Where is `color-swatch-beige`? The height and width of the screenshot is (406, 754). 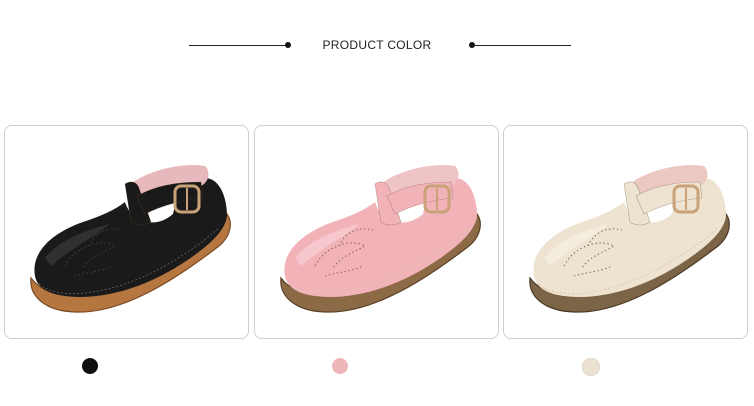 color-swatch-beige is located at coordinates (591, 367).